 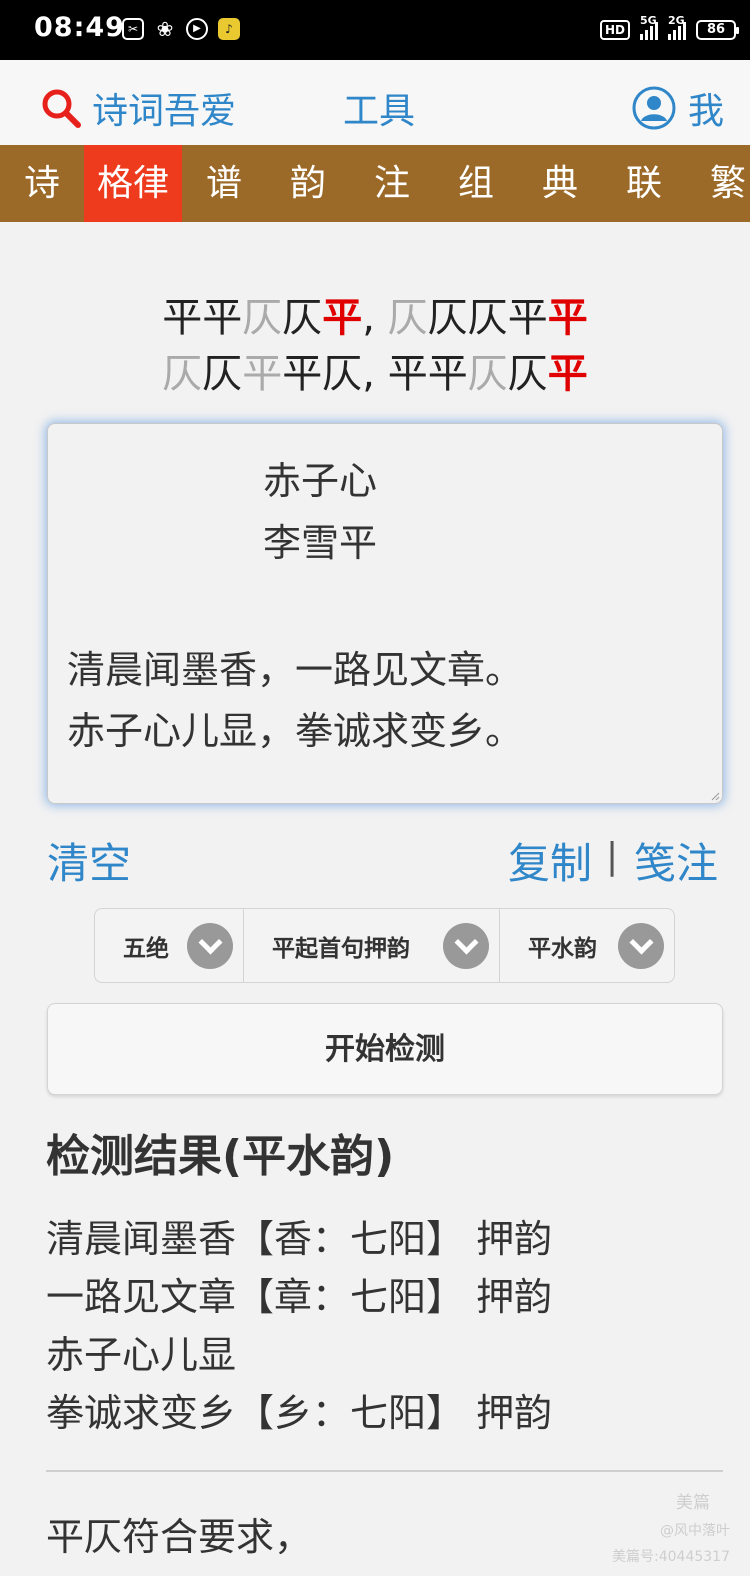 I want to click on hd-icon: HD, so click(x=614, y=30).